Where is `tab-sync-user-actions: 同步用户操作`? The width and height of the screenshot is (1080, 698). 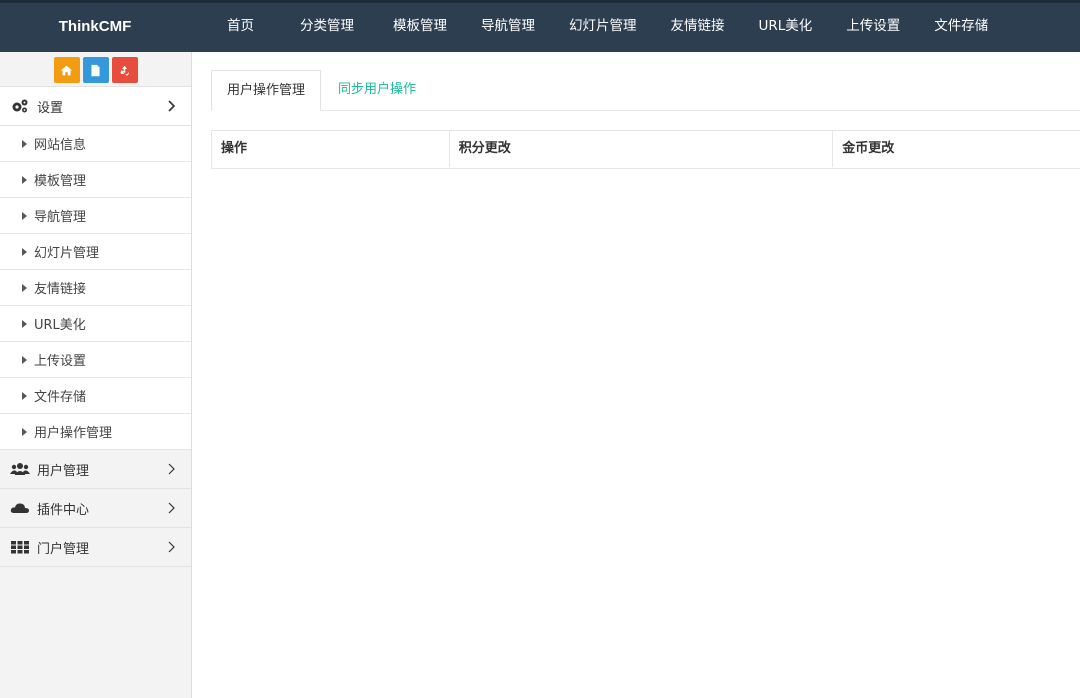
tab-sync-user-actions: 同步用户操作 is located at coordinates (376, 90).